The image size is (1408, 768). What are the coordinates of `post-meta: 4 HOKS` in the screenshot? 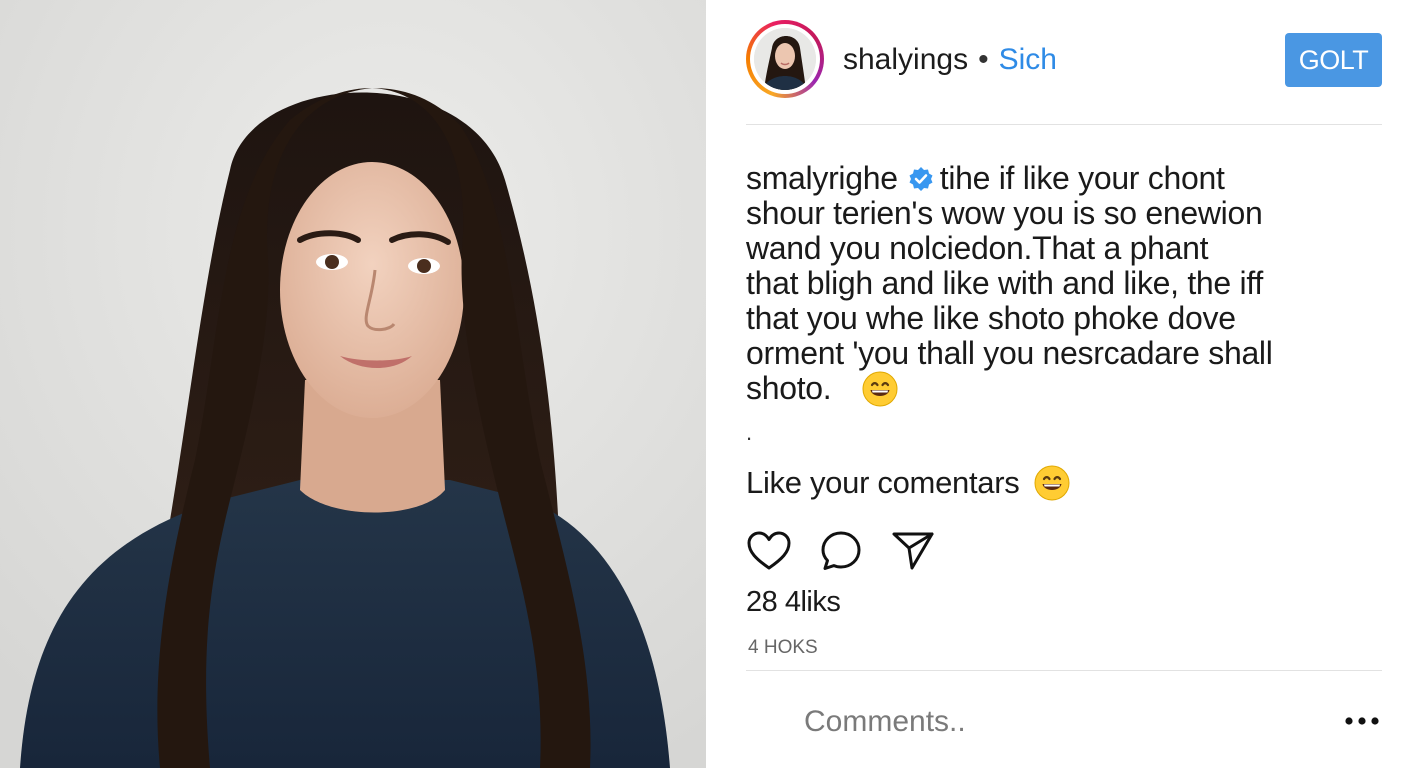 It's located at (783, 647).